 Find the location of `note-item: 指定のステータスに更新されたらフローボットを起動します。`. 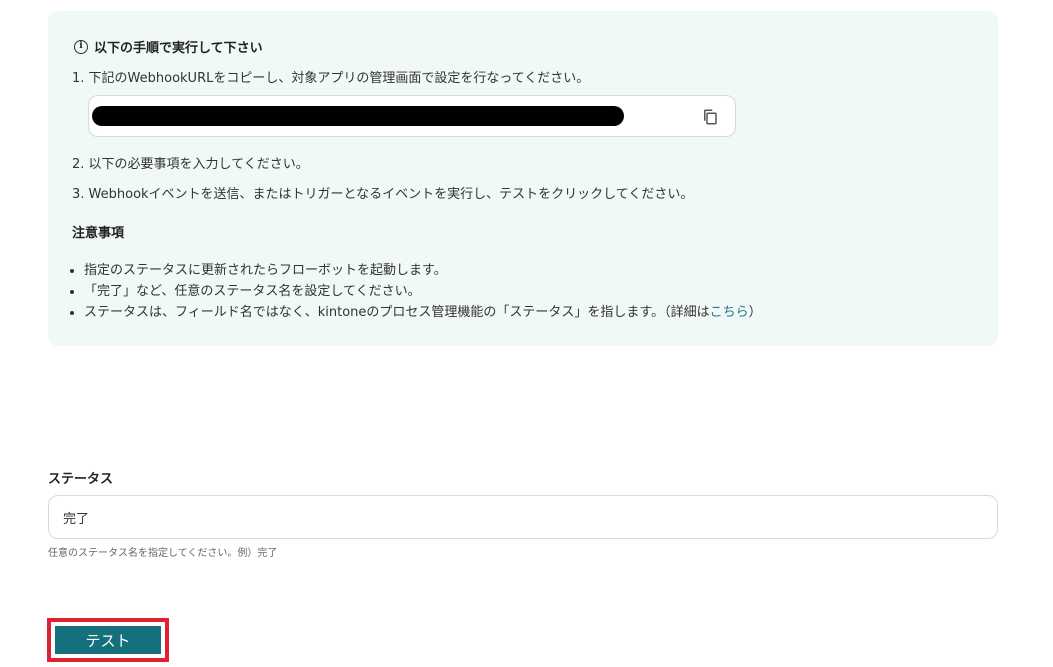

note-item: 指定のステータスに更新されたらフローボットを起動します。 is located at coordinates (423, 270).